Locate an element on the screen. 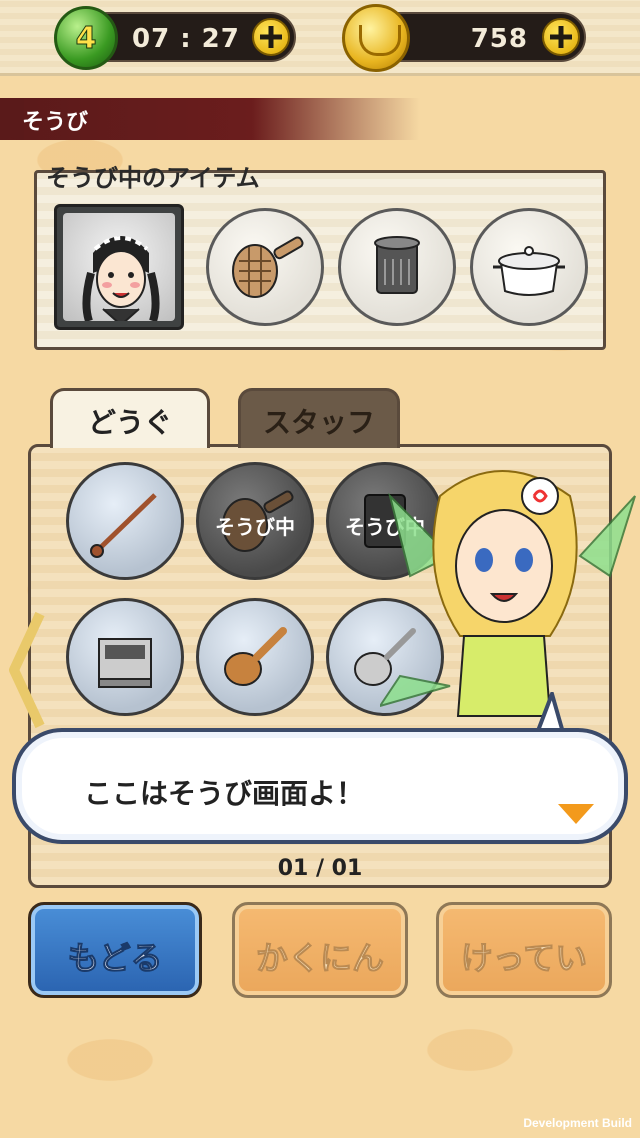 Image resolution: width=640 pixels, height=1138 pixels. grid-item-ladle is located at coordinates (125, 521).